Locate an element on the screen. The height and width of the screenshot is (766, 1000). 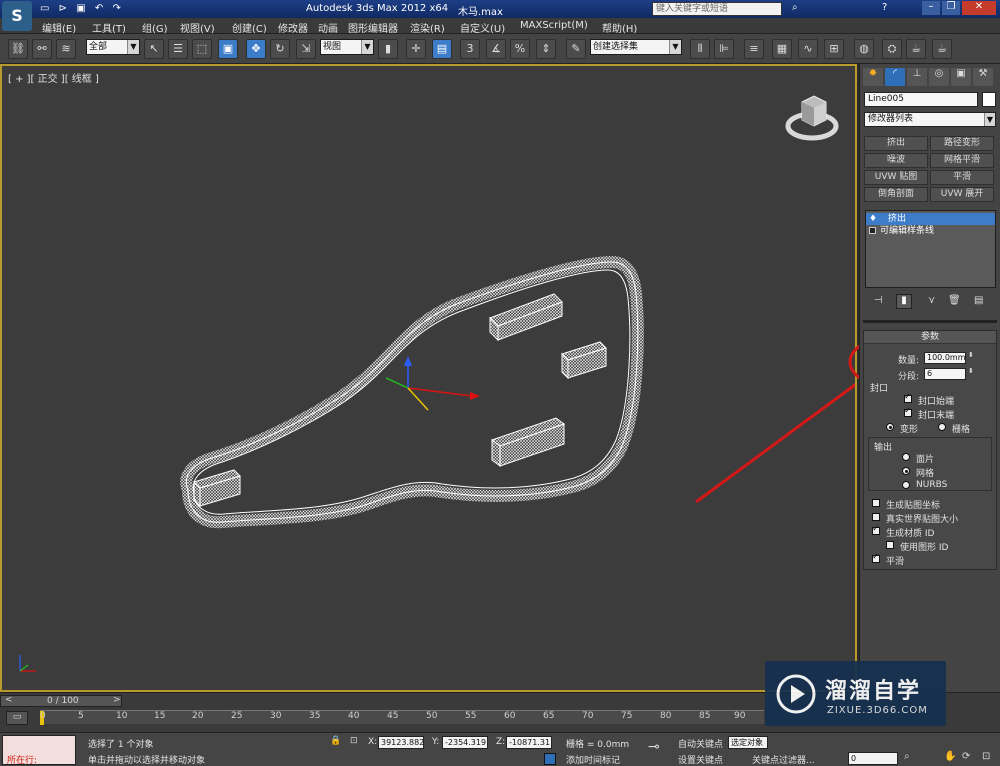
stack-item-editable-spline: 可编辑样条线 is located at coordinates (930, 231).